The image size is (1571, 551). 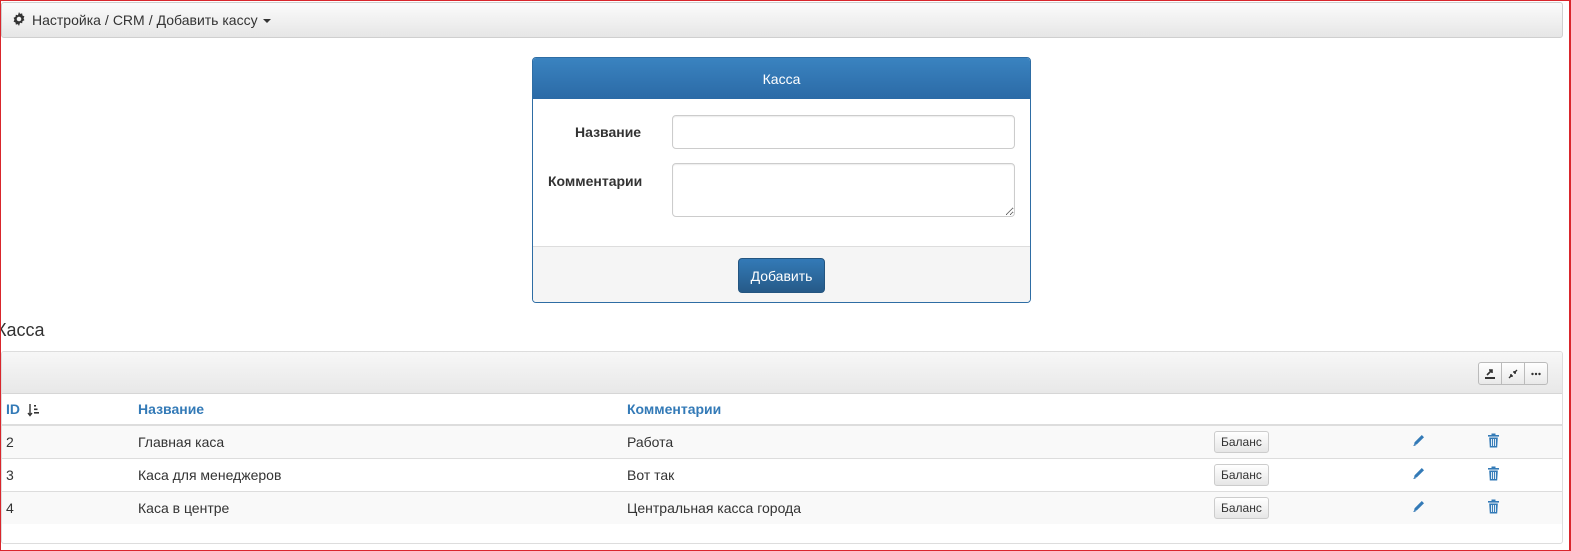 I want to click on column-header-balance, so click(x=1309, y=410).